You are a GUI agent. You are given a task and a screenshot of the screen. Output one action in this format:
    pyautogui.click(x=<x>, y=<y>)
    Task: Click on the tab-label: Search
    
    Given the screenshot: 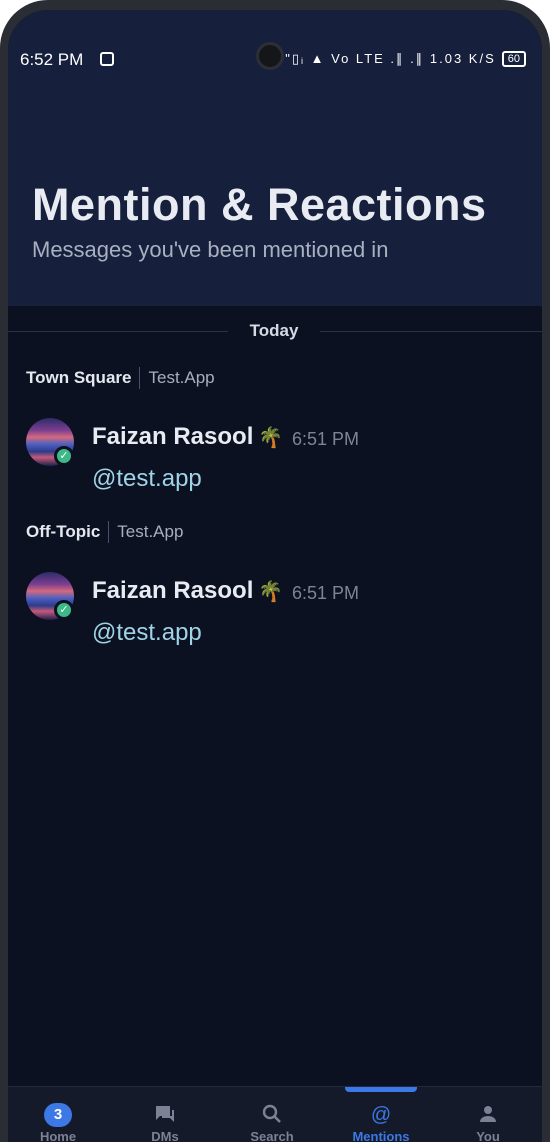 What is the action you would take?
    pyautogui.click(x=272, y=1135)
    